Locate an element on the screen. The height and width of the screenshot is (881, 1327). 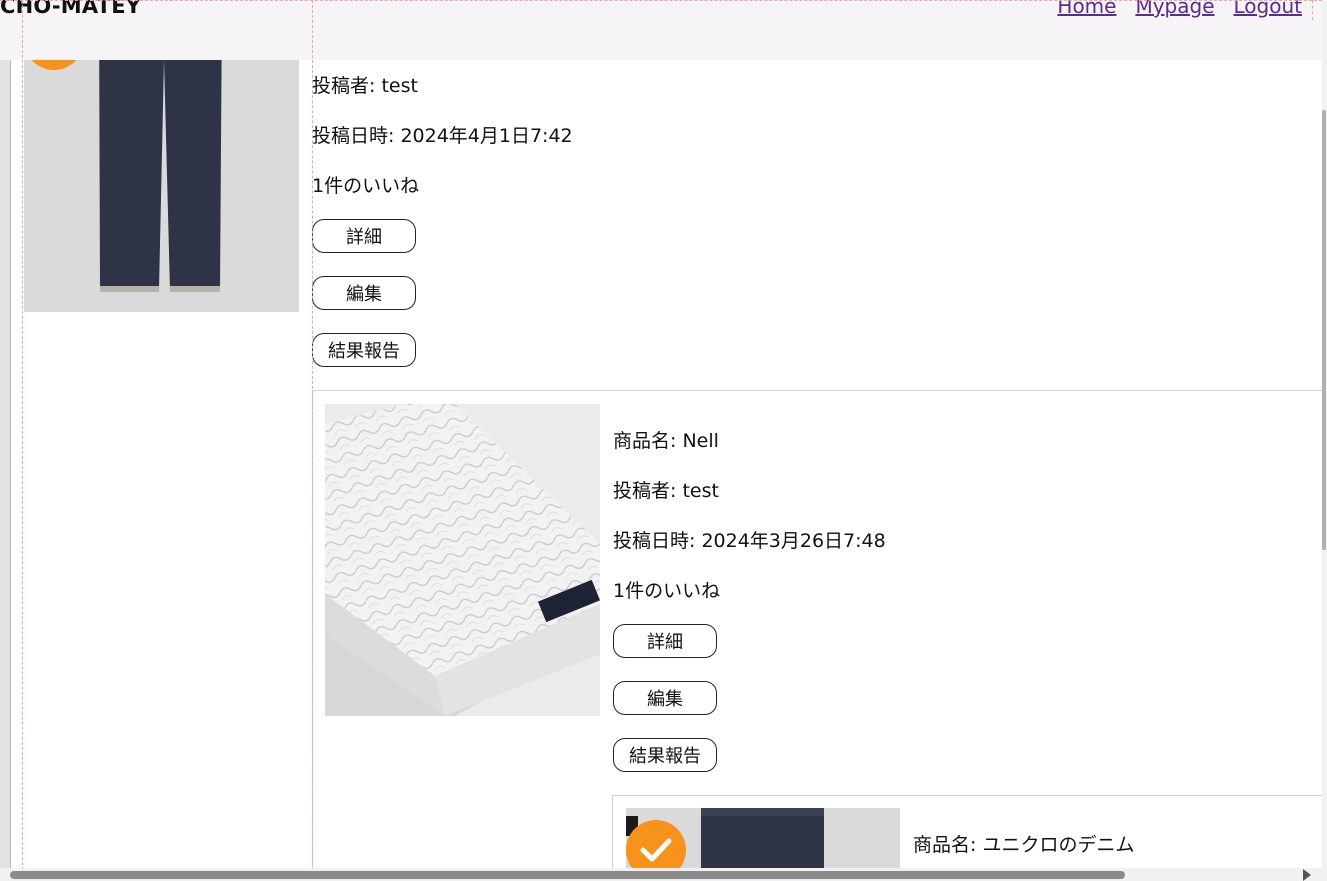
vertical-scrollbar is located at coordinates (1324, 434).